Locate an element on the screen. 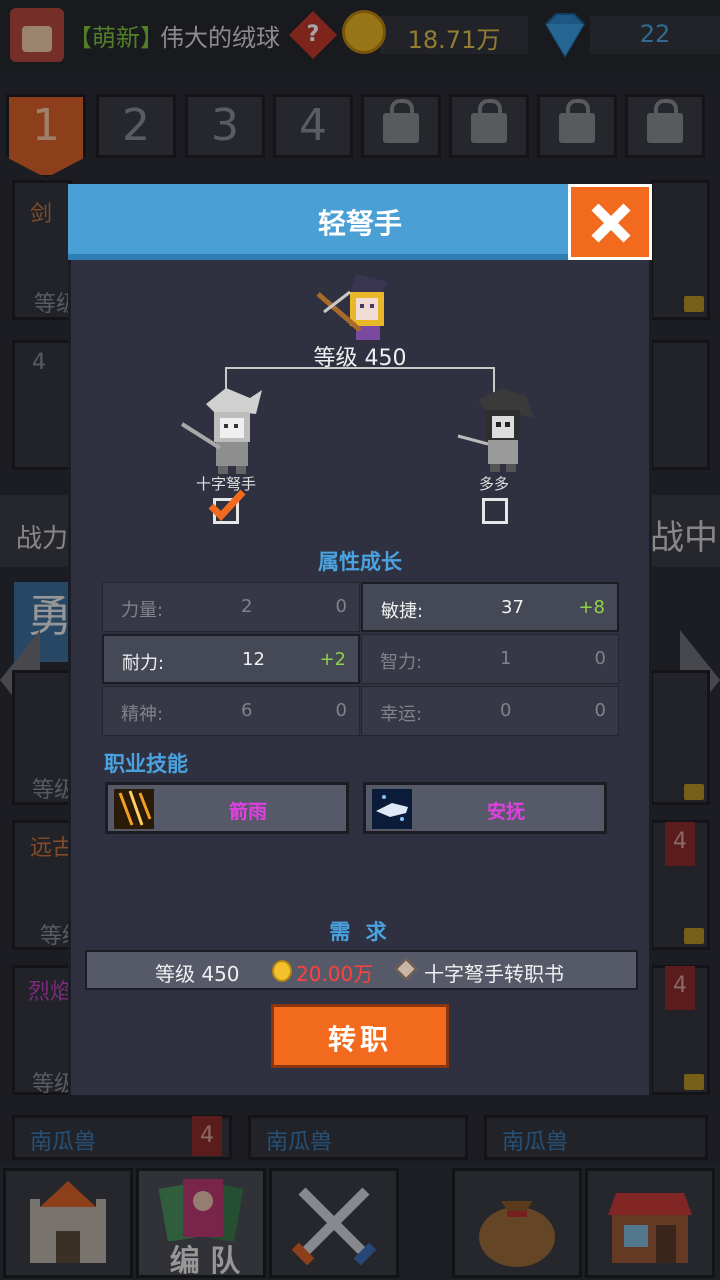 This screenshot has width=720, height=1280. requirements-title: 需 求 is located at coordinates (360, 932).